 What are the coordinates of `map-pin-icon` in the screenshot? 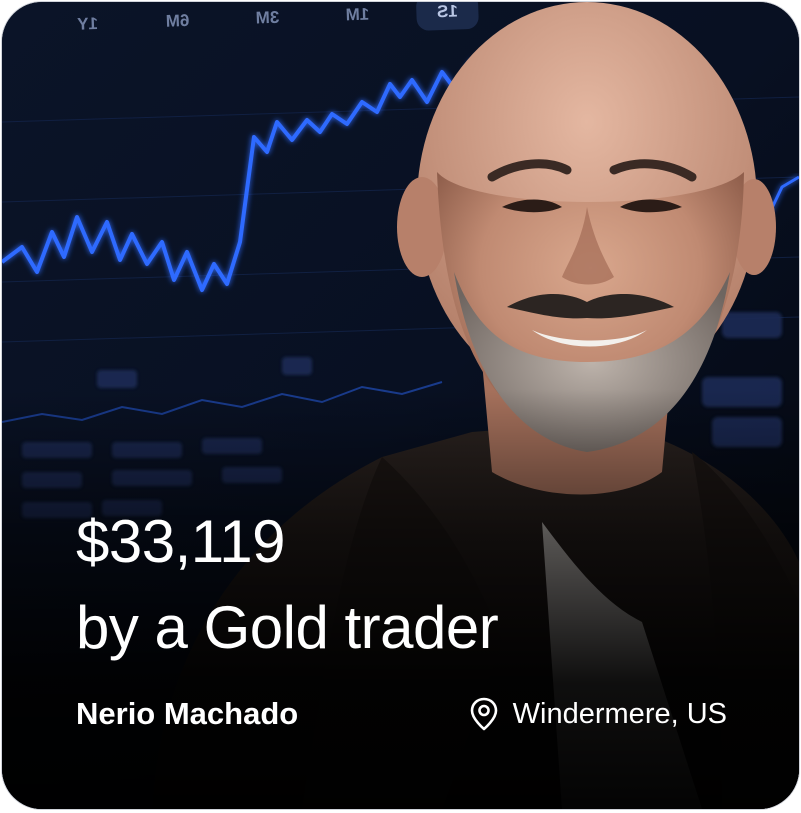 It's located at (484, 714).